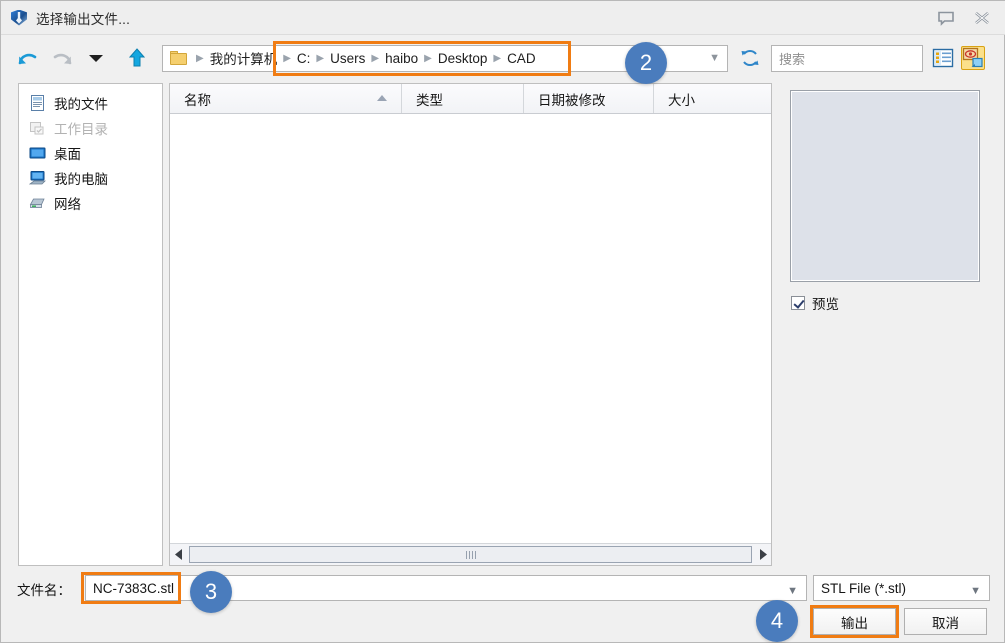  I want to click on sidebar-item-working-directory: 工作目录, so click(90, 127).